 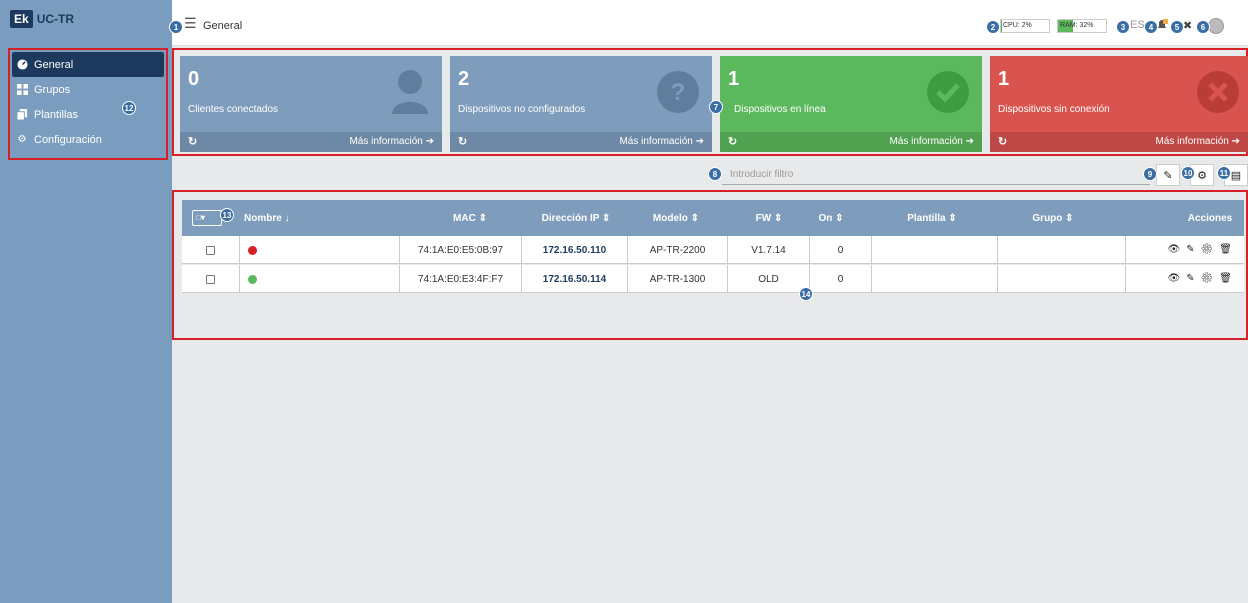 I want to click on card-label: Dispositivos sin conexión, so click(x=1054, y=109).